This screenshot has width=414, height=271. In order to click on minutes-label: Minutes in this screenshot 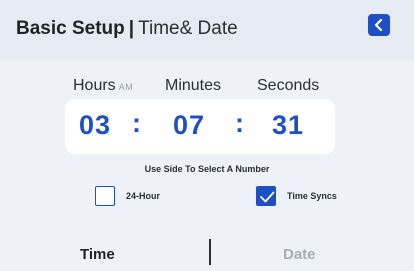, I will do `click(193, 85)`.